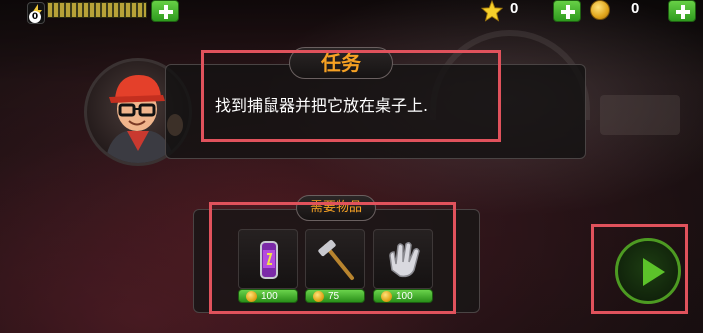  Describe the element at coordinates (514, 8) in the screenshot. I see `stars-count: 0` at that location.